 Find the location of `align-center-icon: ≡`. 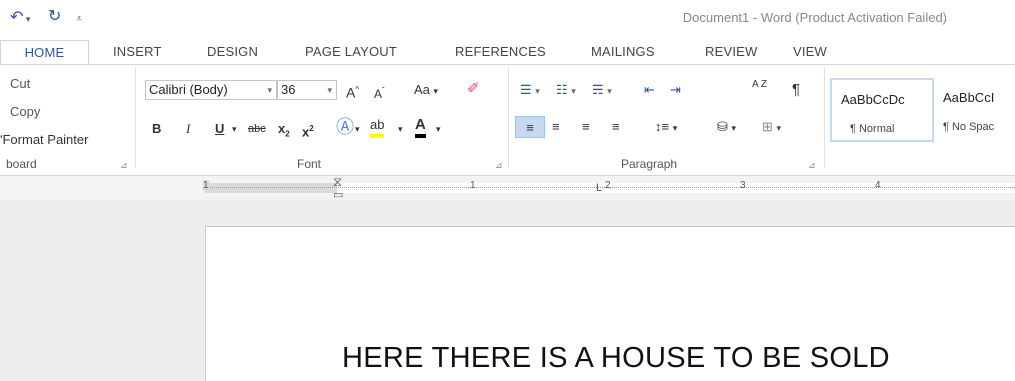

align-center-icon: ≡ is located at coordinates (556, 127).